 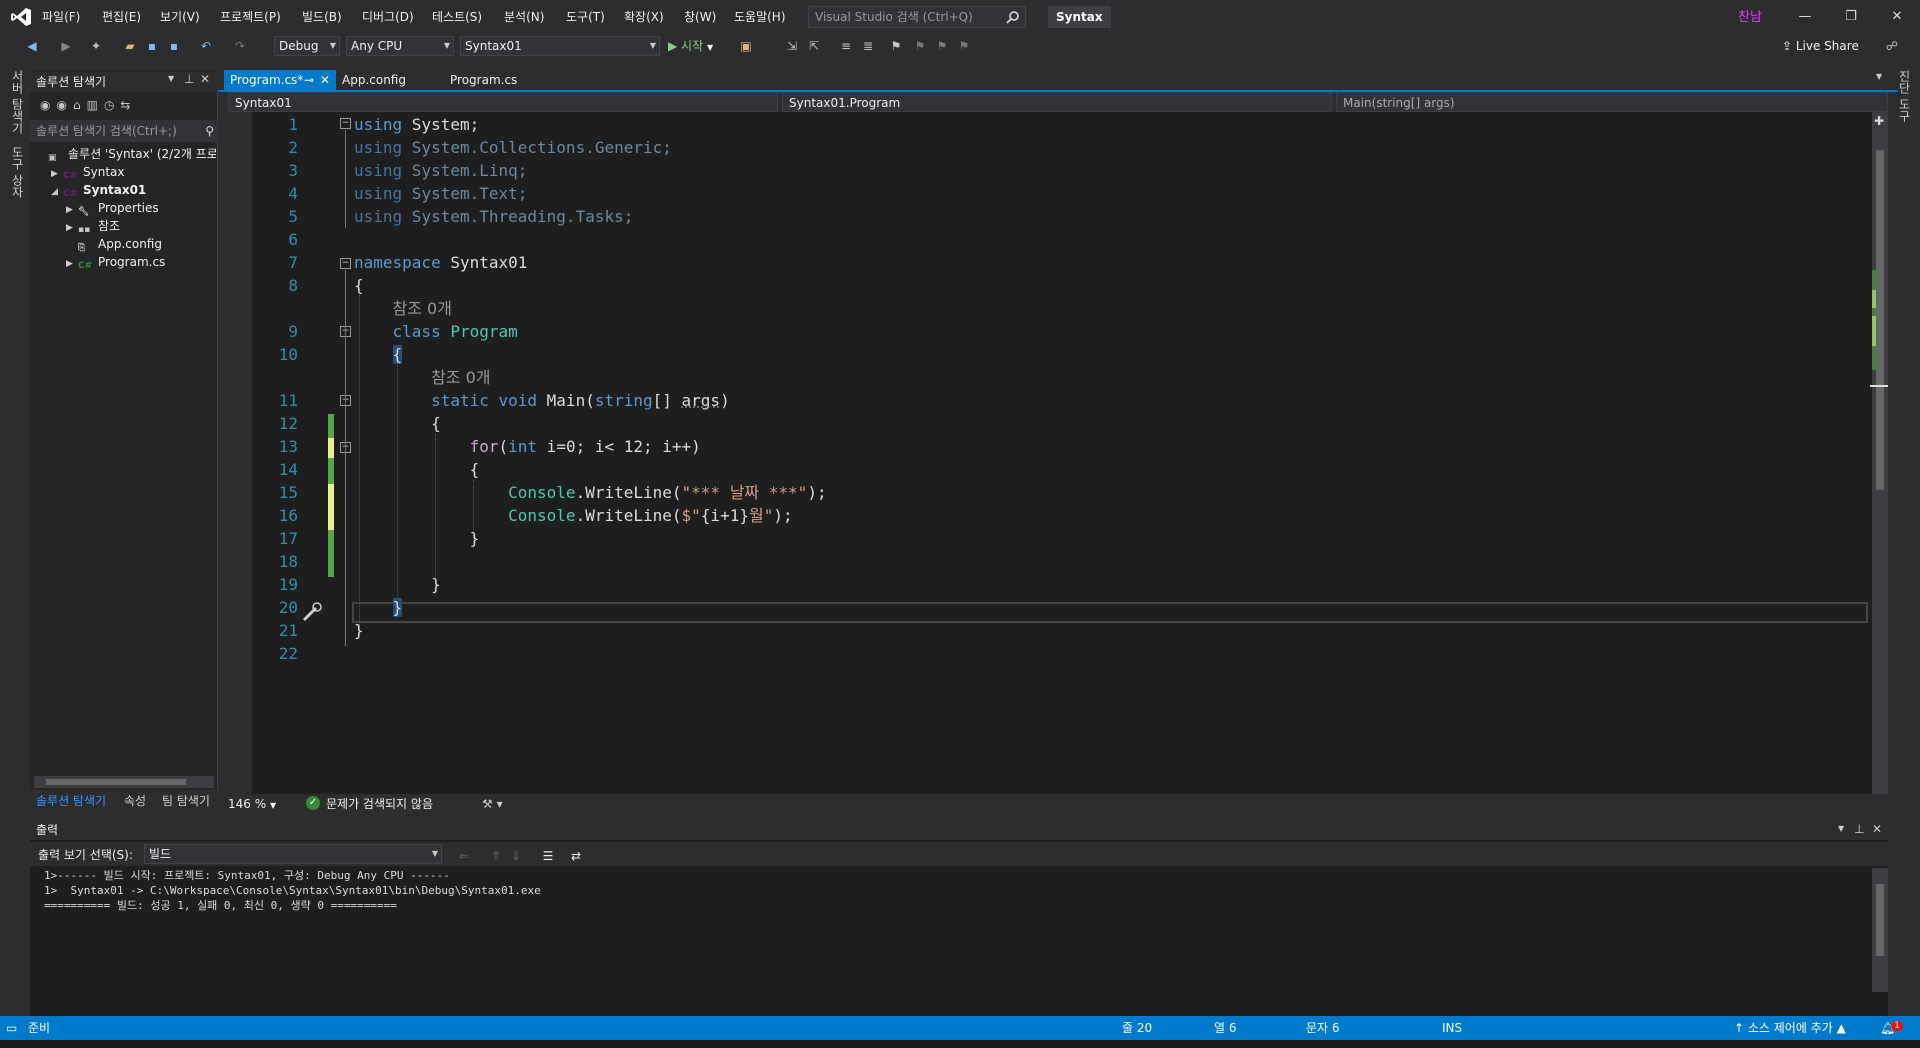 I want to click on status-line: 줄 20, so click(x=1137, y=1028).